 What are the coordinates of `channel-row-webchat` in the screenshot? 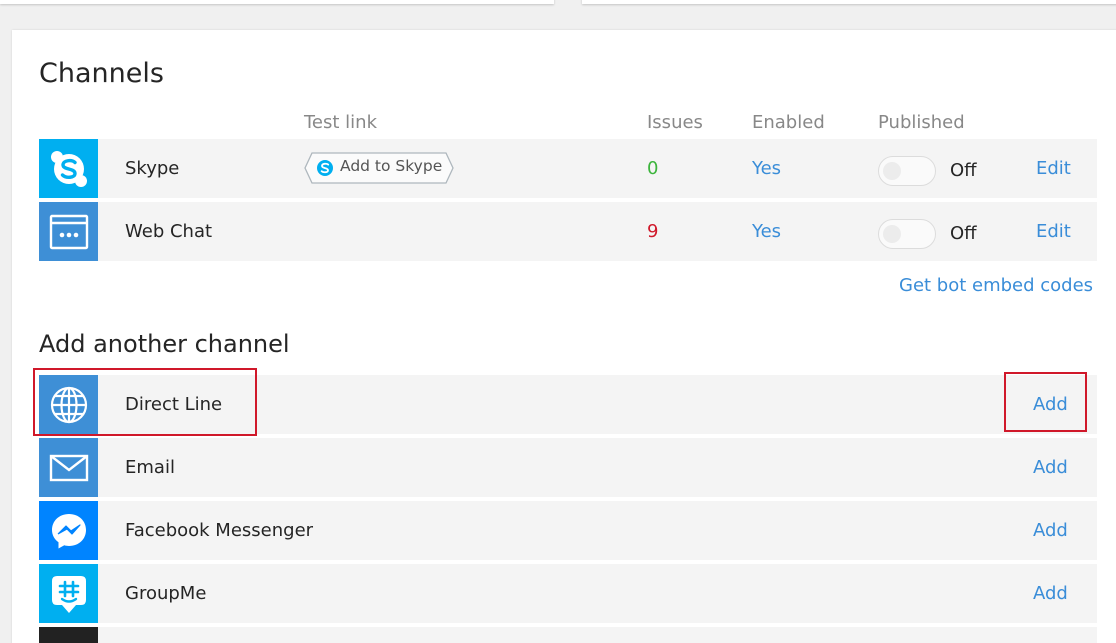 It's located at (597, 231).